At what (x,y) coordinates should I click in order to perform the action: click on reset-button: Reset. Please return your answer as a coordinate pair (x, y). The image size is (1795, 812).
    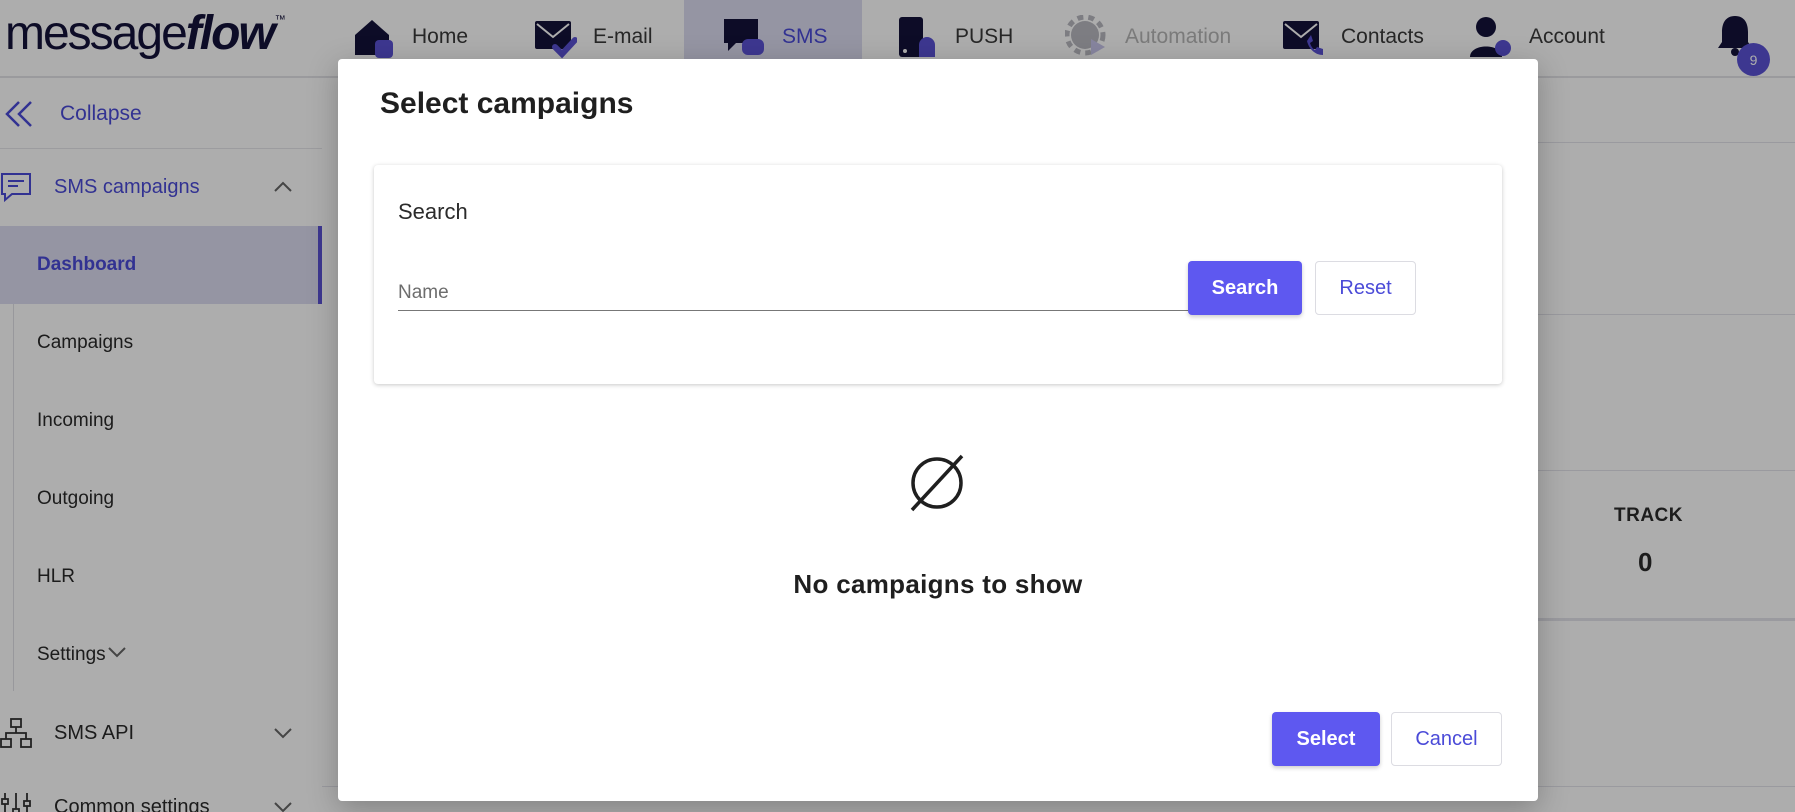
    Looking at the image, I should click on (1365, 288).